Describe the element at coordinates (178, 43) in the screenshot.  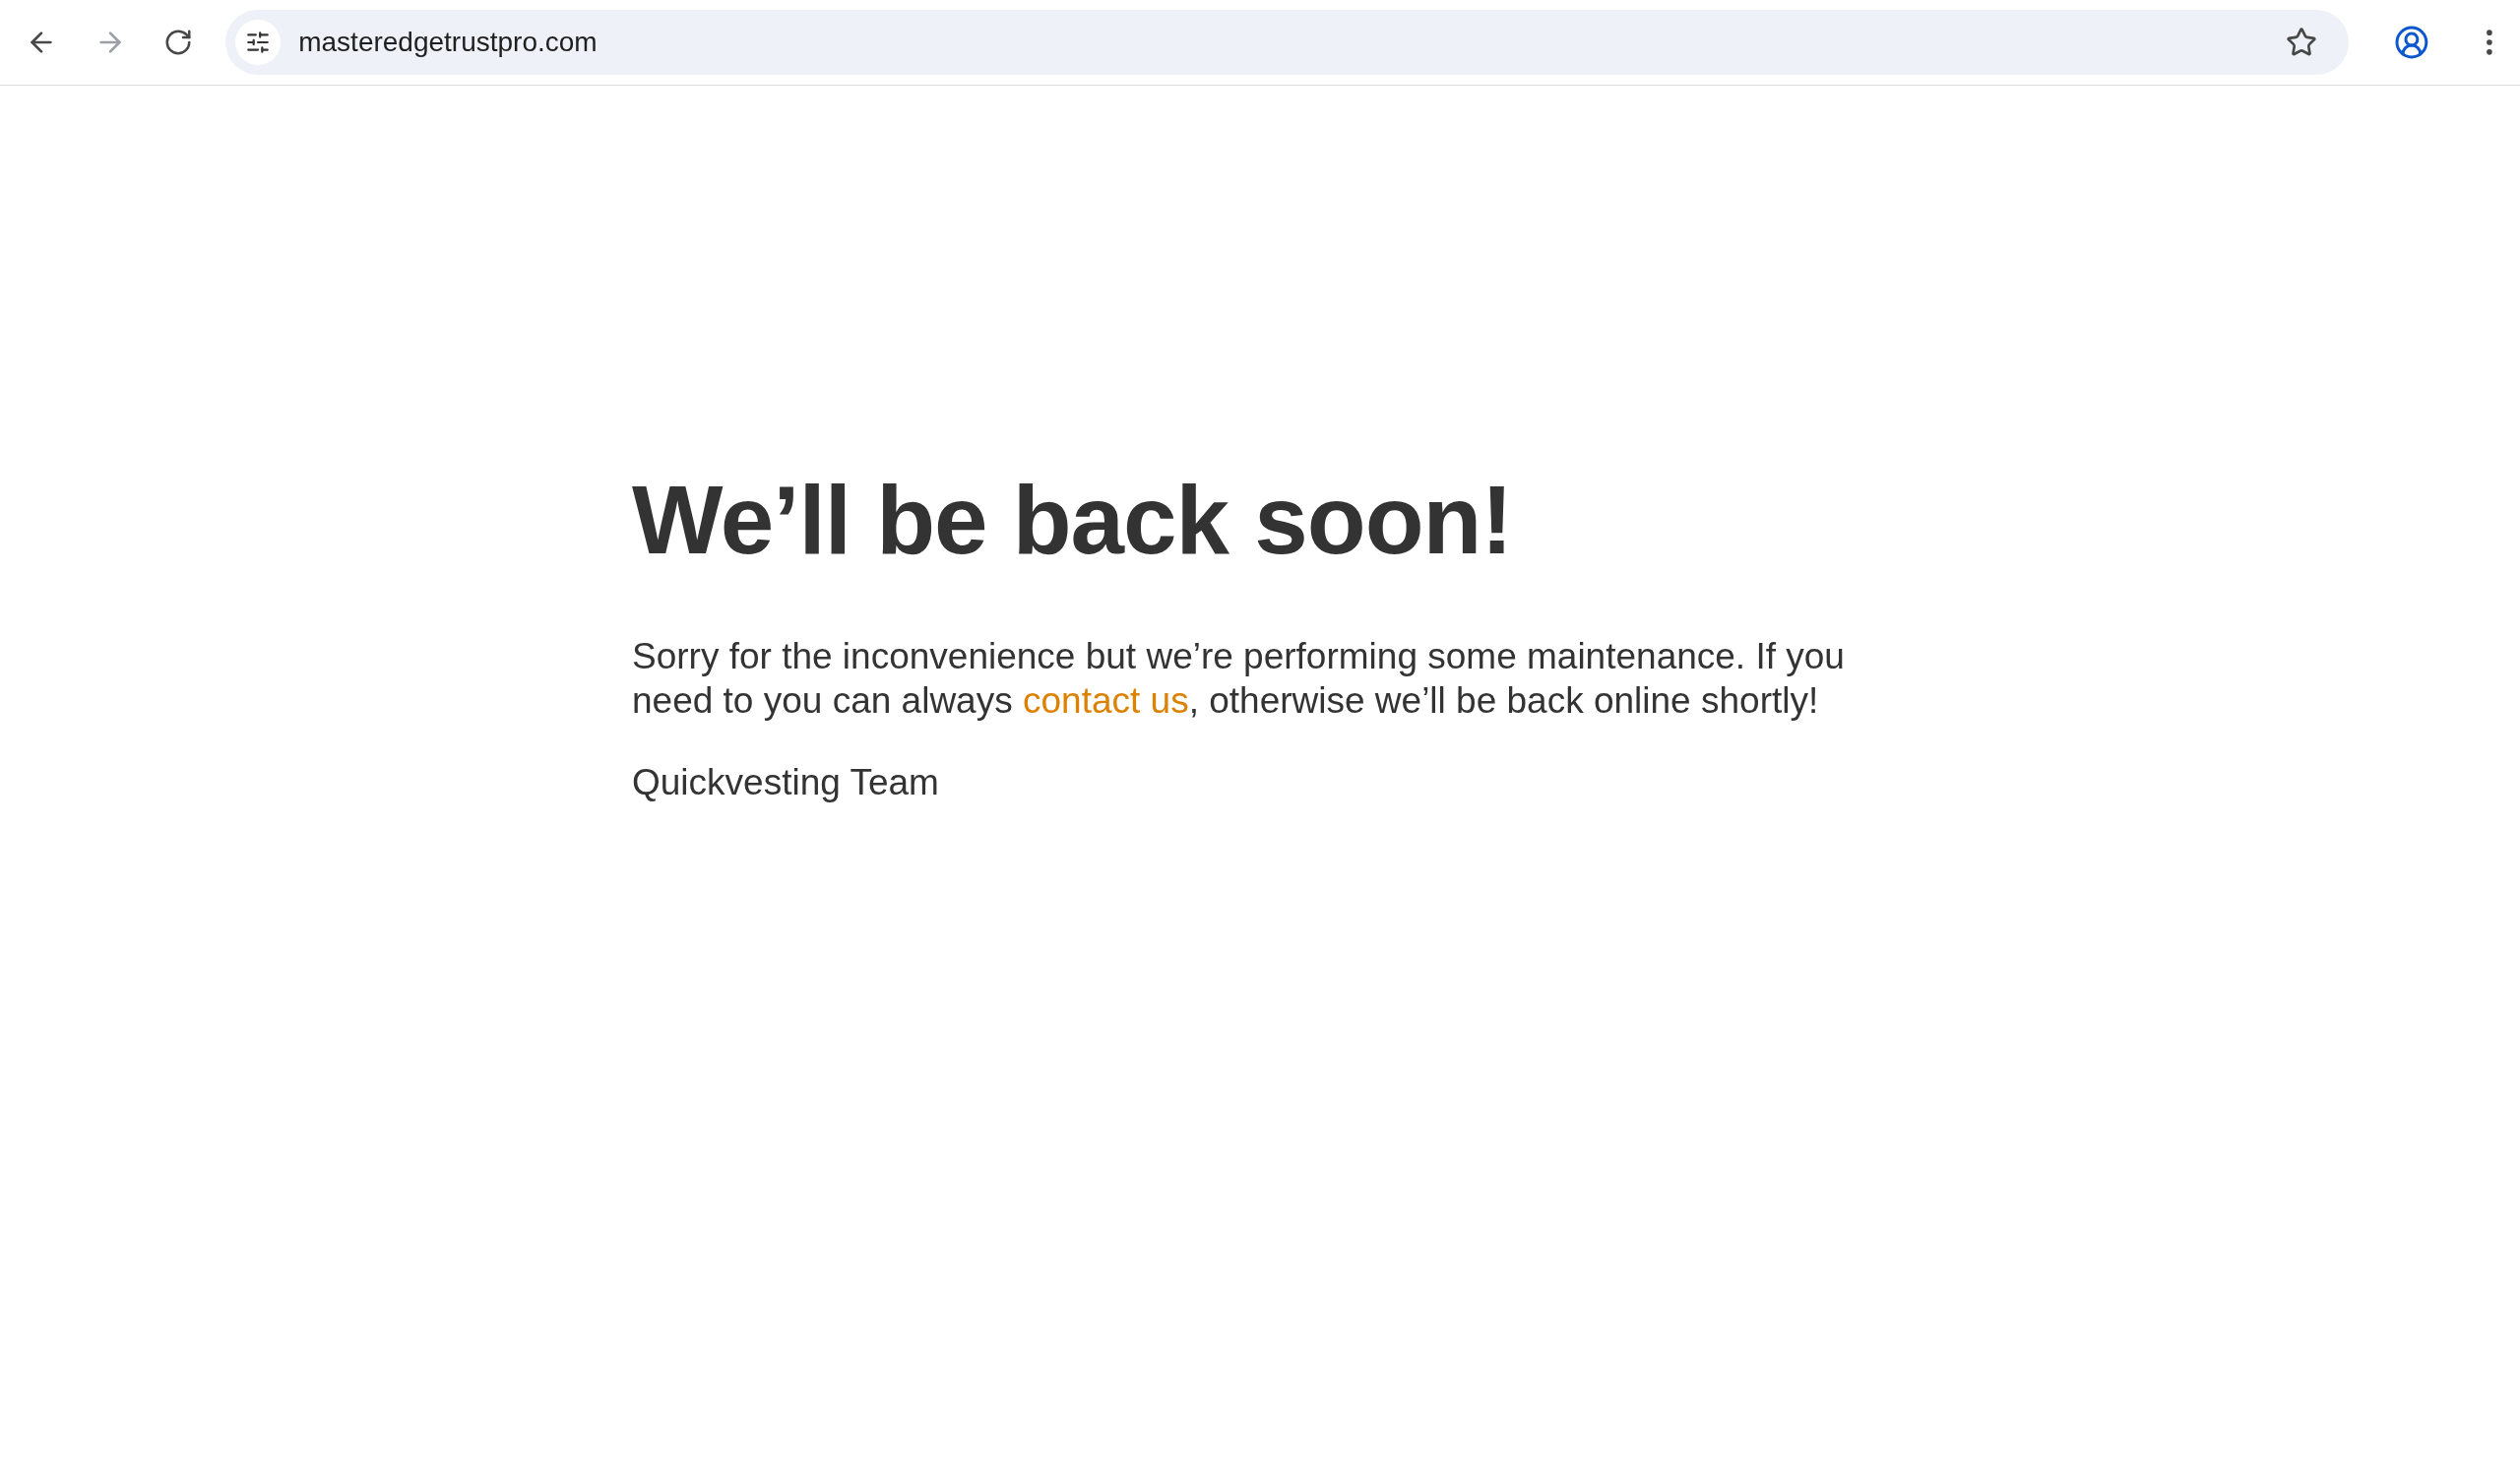
I see `reload-icon` at that location.